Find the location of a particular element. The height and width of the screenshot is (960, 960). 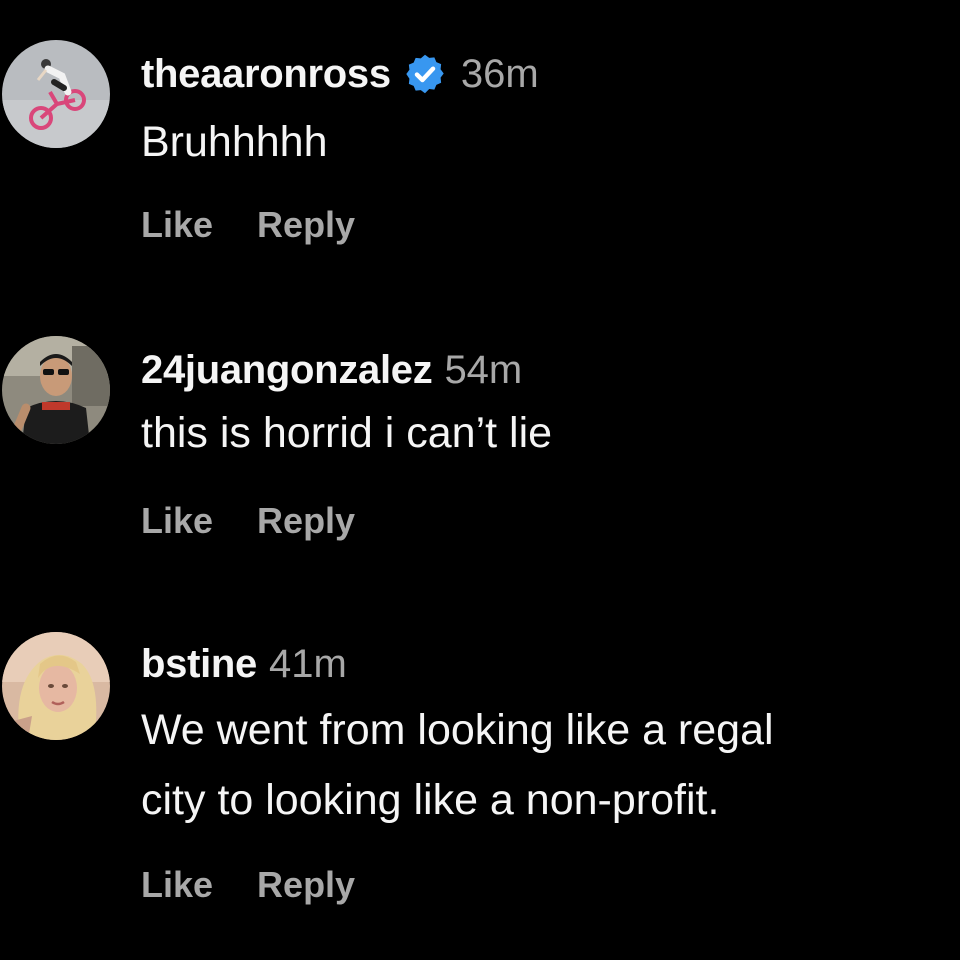

comment-header: bstine 41m is located at coordinates (244, 664).